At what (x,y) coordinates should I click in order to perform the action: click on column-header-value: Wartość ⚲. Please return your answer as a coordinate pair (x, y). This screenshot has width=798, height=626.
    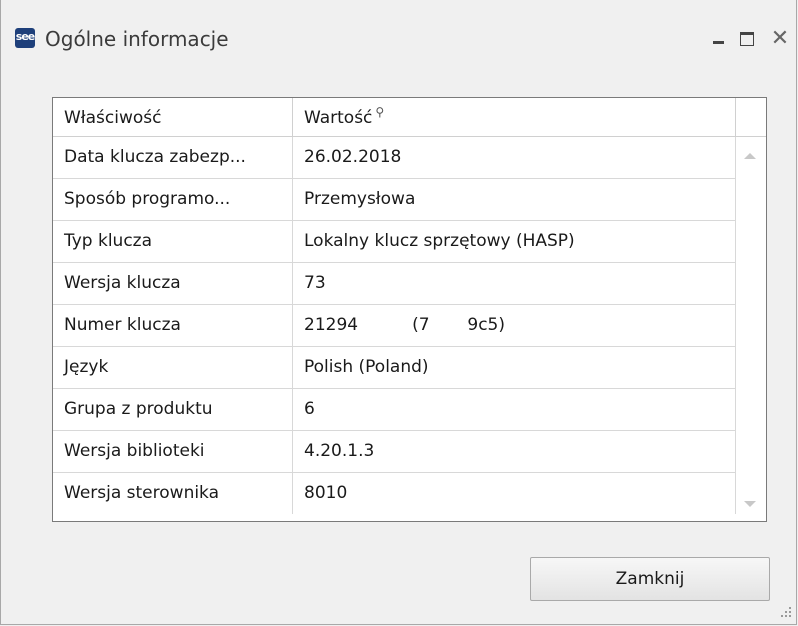
    Looking at the image, I should click on (514, 117).